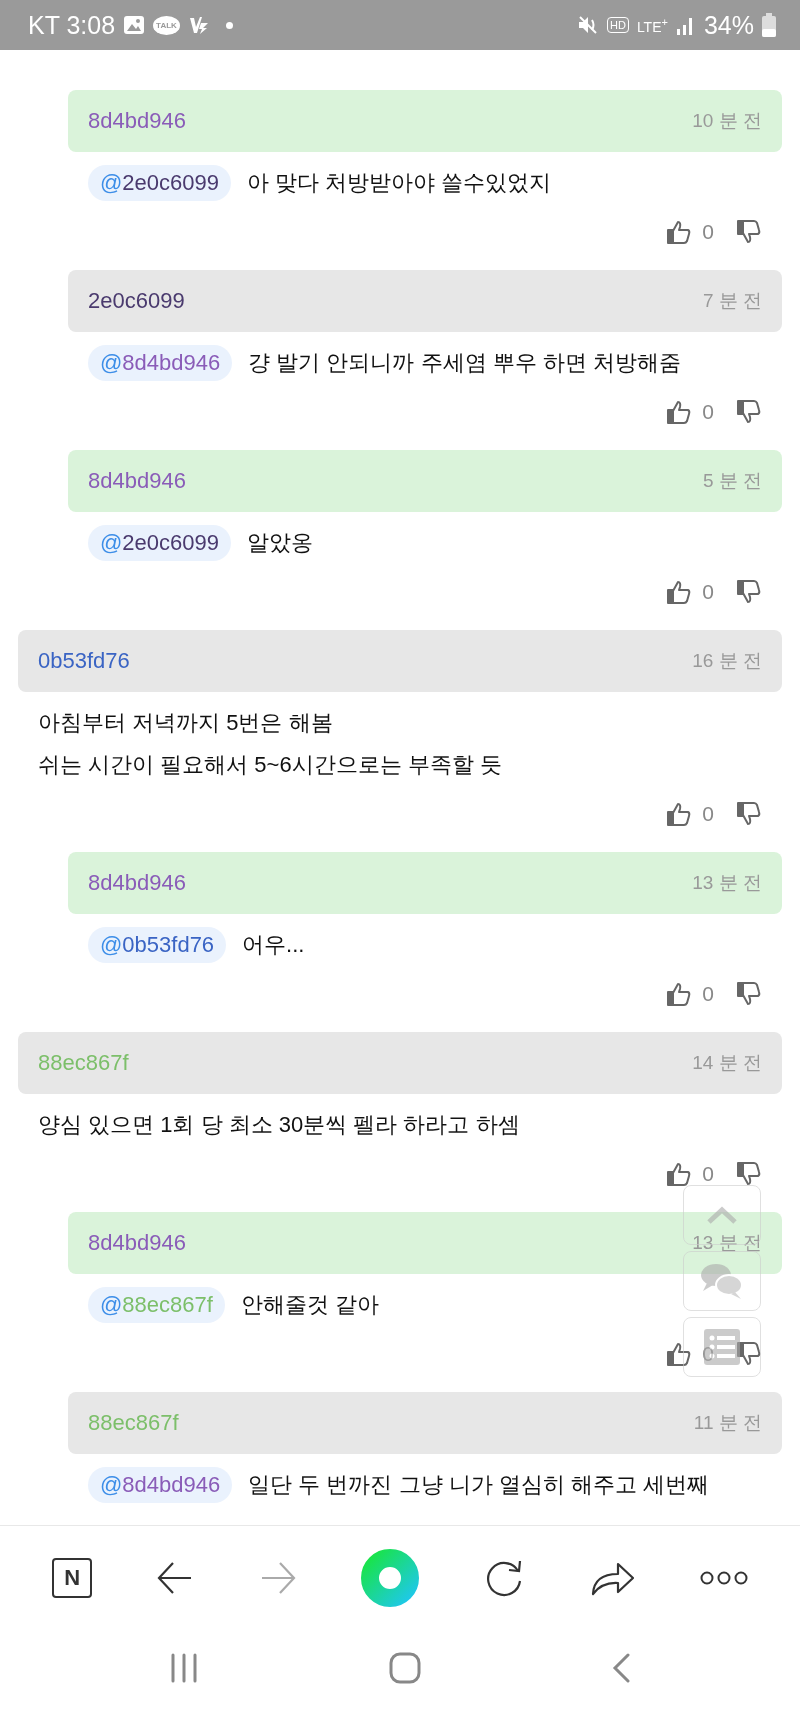 This screenshot has height=1716, width=800. What do you see at coordinates (136, 301) in the screenshot?
I see `comment-author: 2e0c6099` at bounding box center [136, 301].